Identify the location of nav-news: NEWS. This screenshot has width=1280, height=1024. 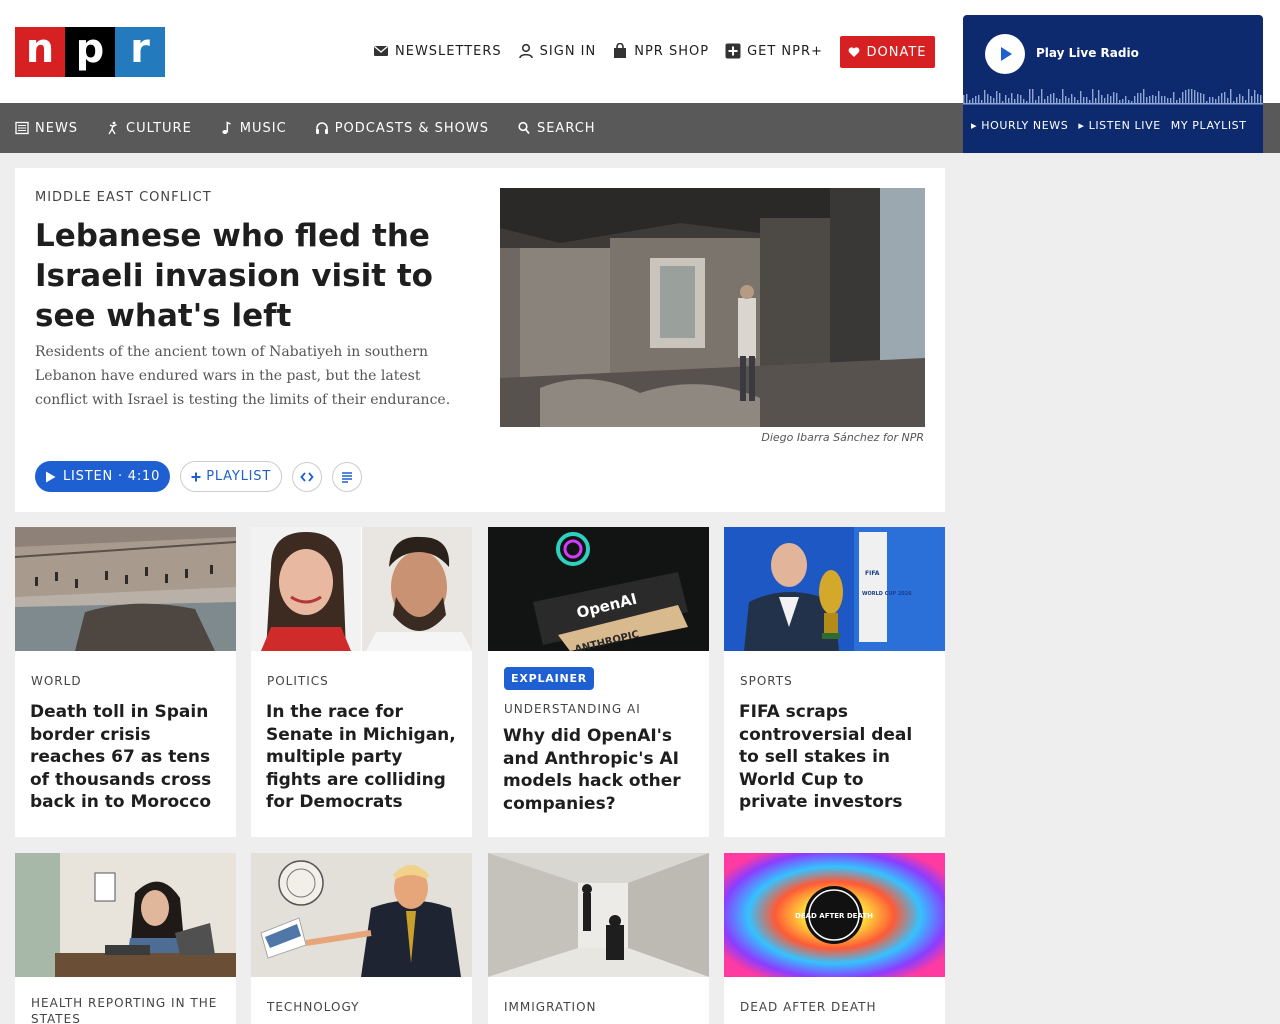
(46, 128).